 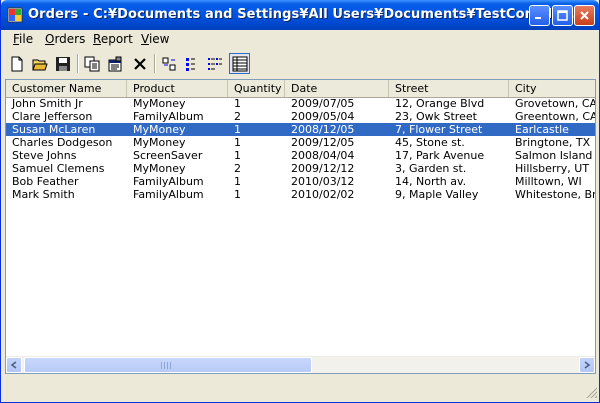 What do you see at coordinates (337, 88) in the screenshot?
I see `column-header-date: Date` at bounding box center [337, 88].